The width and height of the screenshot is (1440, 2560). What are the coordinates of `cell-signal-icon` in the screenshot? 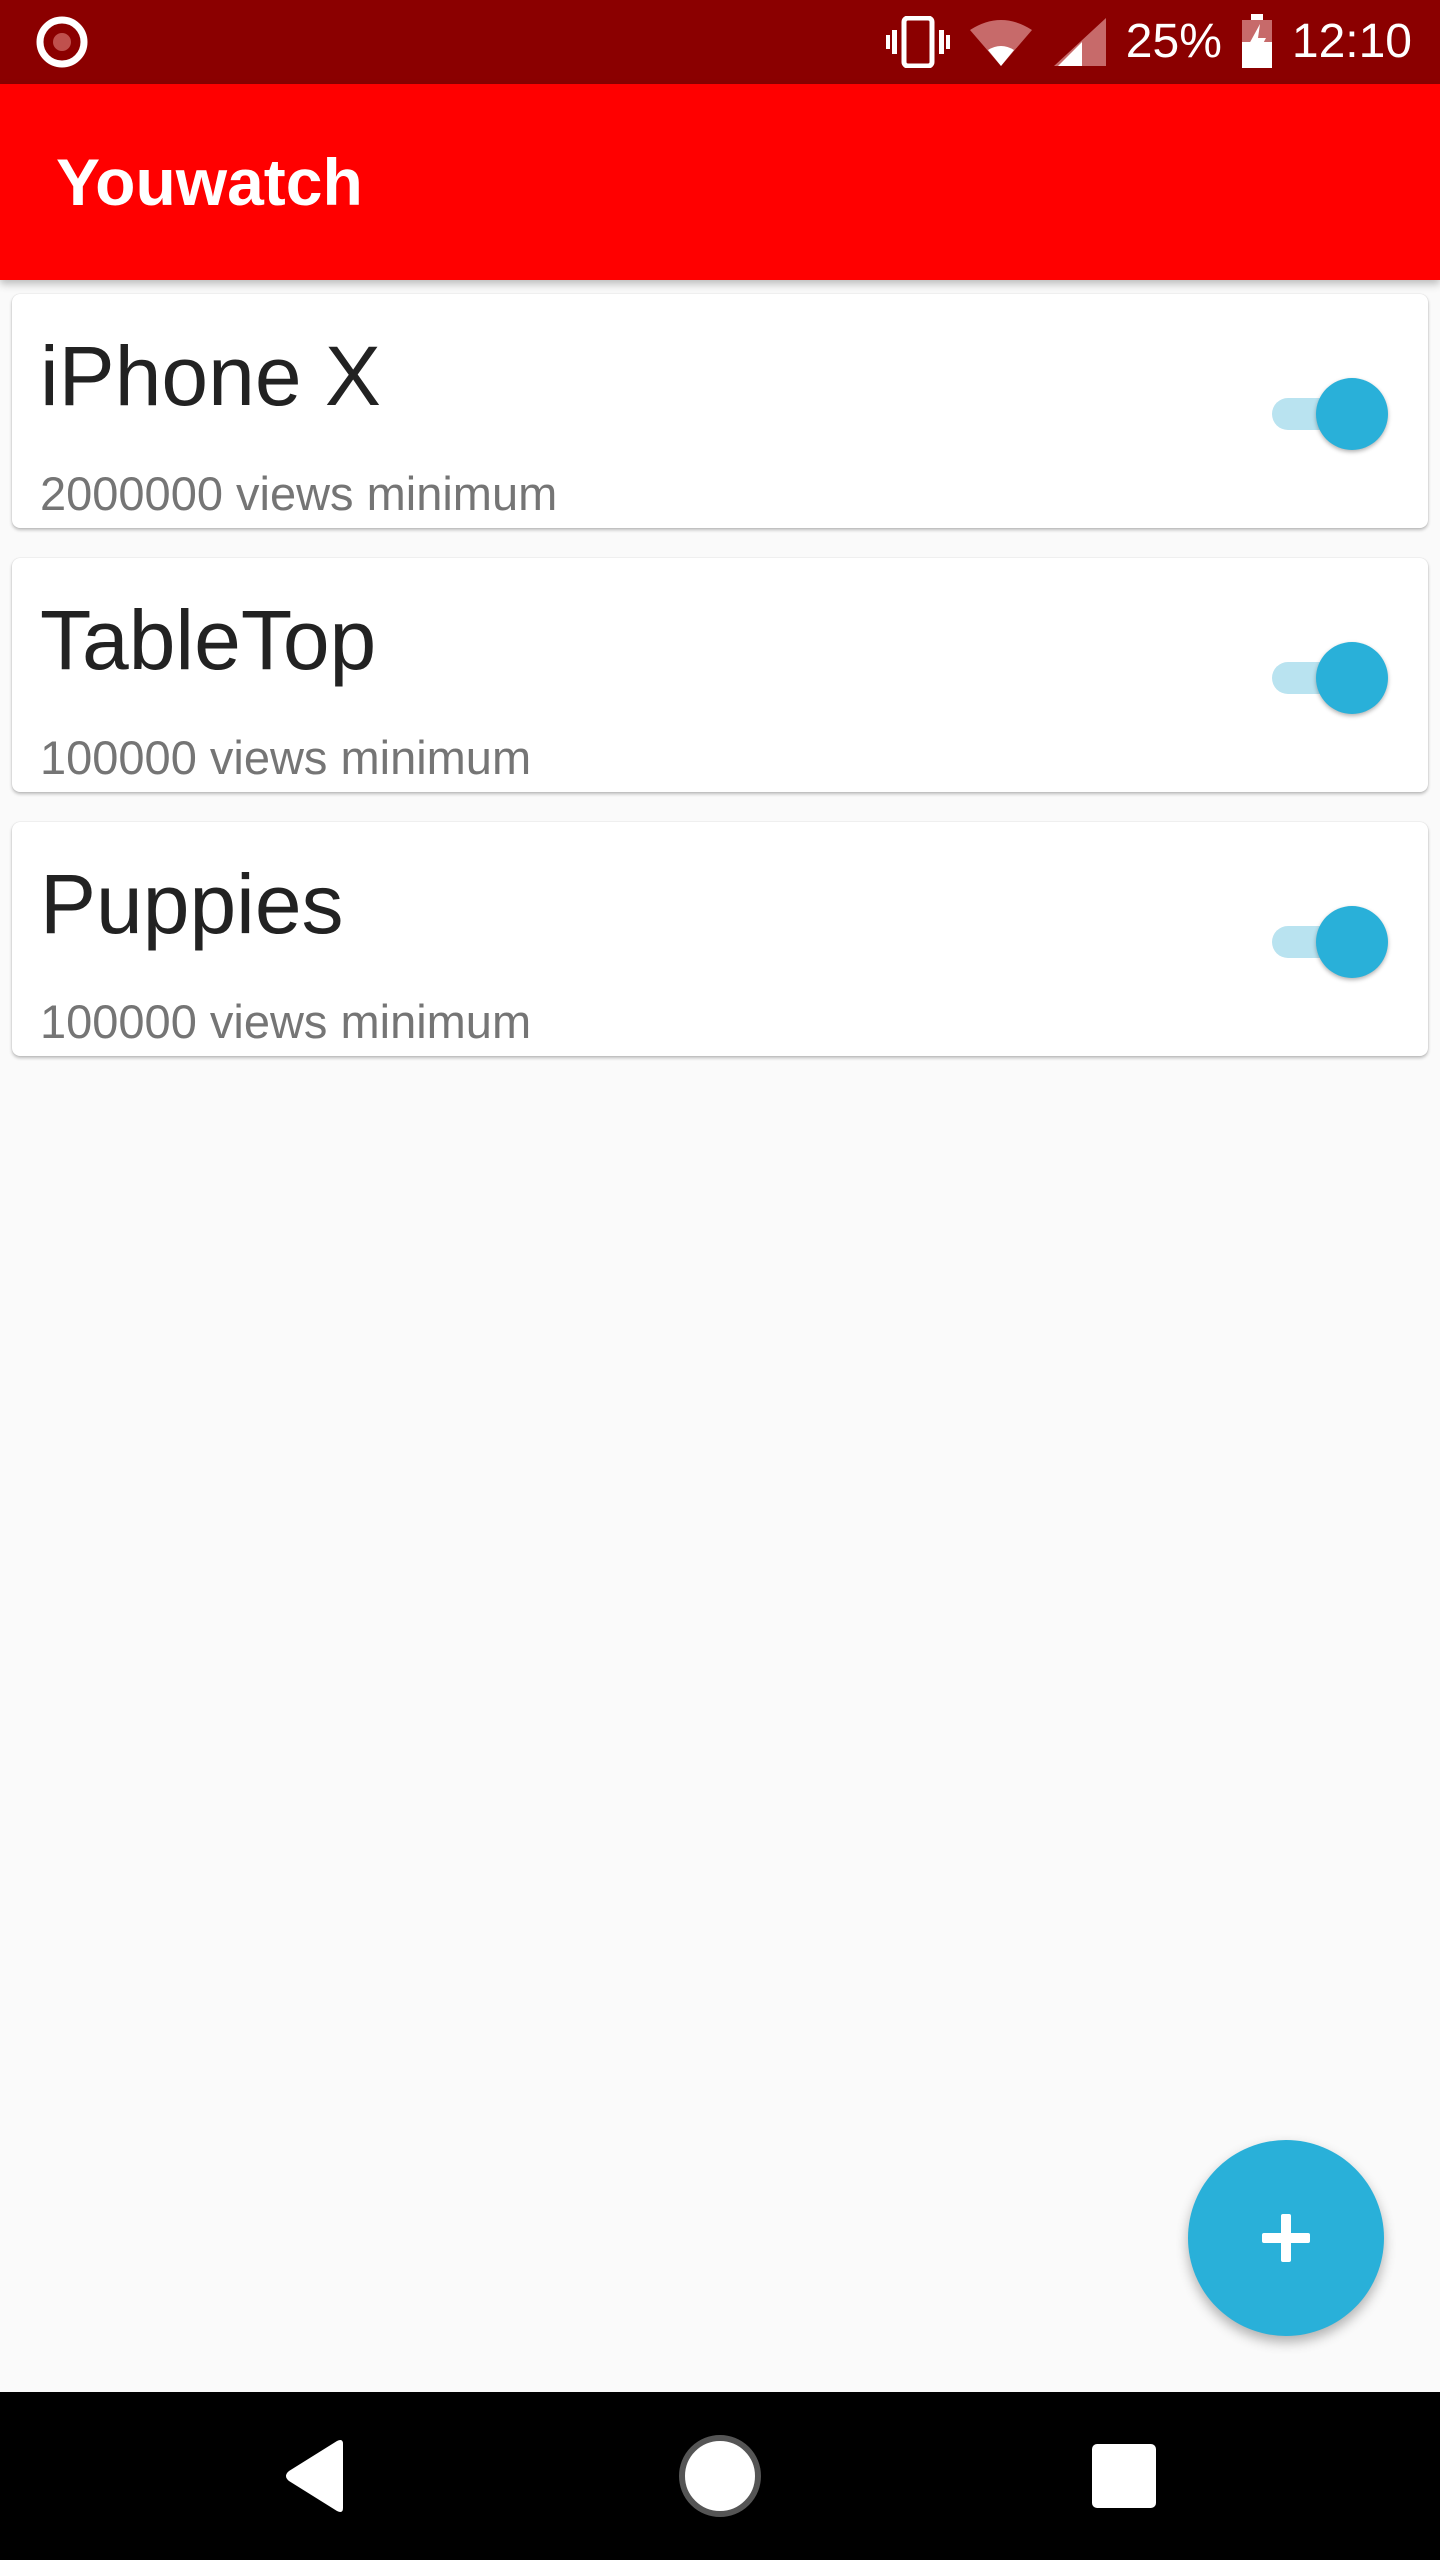 It's located at (1079, 42).